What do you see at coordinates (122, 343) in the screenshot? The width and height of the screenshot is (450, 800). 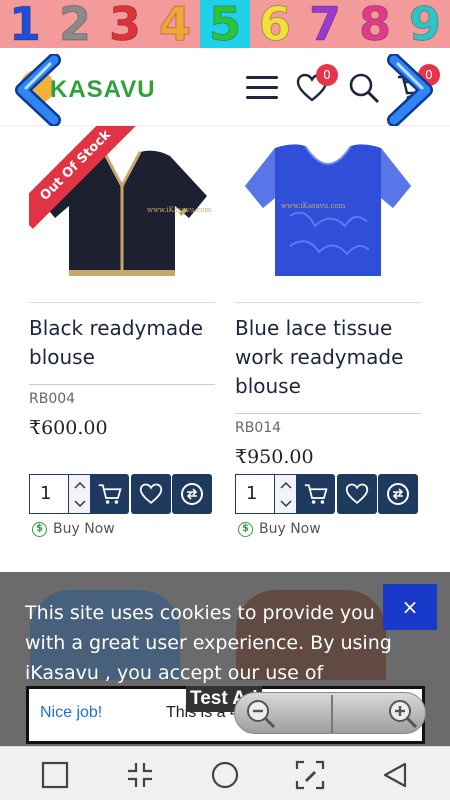 I see `product-title: Black readymade blouse` at bounding box center [122, 343].